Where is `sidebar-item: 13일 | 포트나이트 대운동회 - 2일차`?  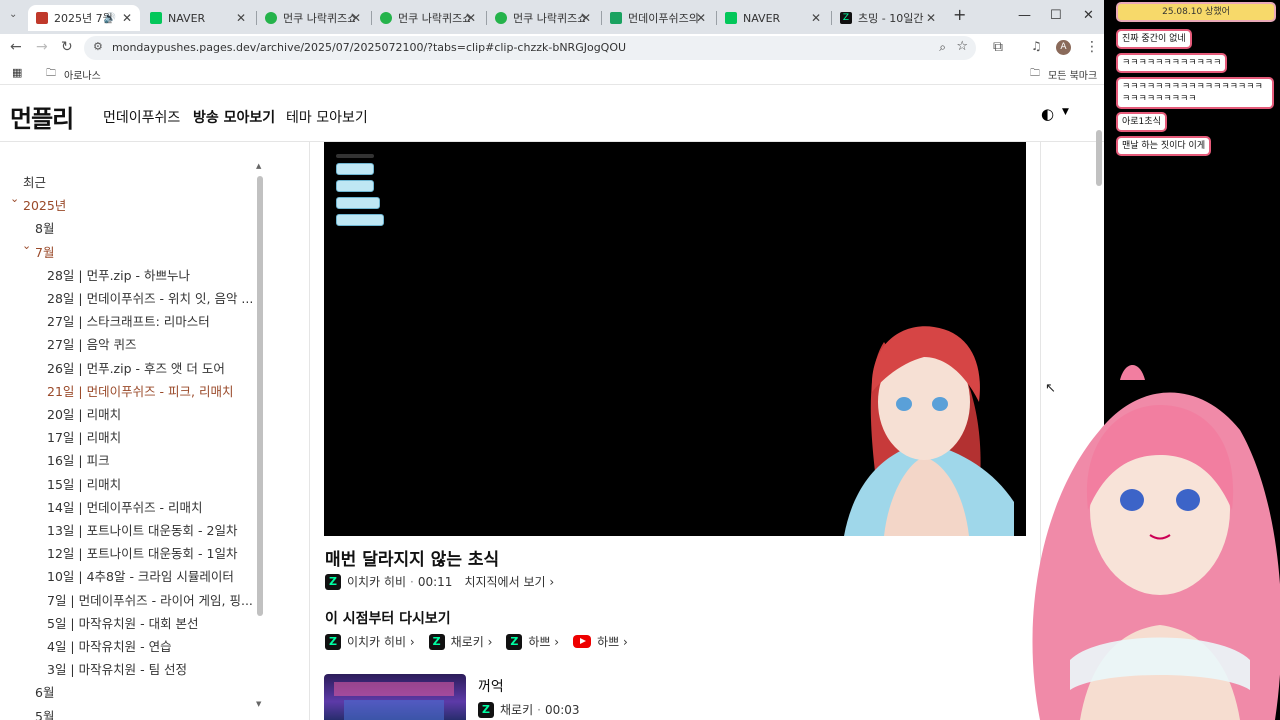 sidebar-item: 13일 | 포트나이트 대운동회 - 2일차 is located at coordinates (142, 529).